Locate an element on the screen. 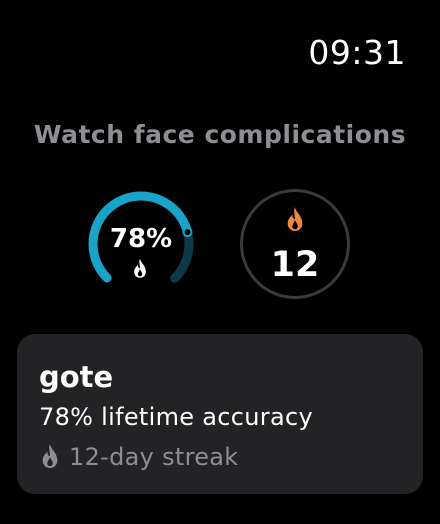  accuracy-percent: 78% is located at coordinates (141, 239).